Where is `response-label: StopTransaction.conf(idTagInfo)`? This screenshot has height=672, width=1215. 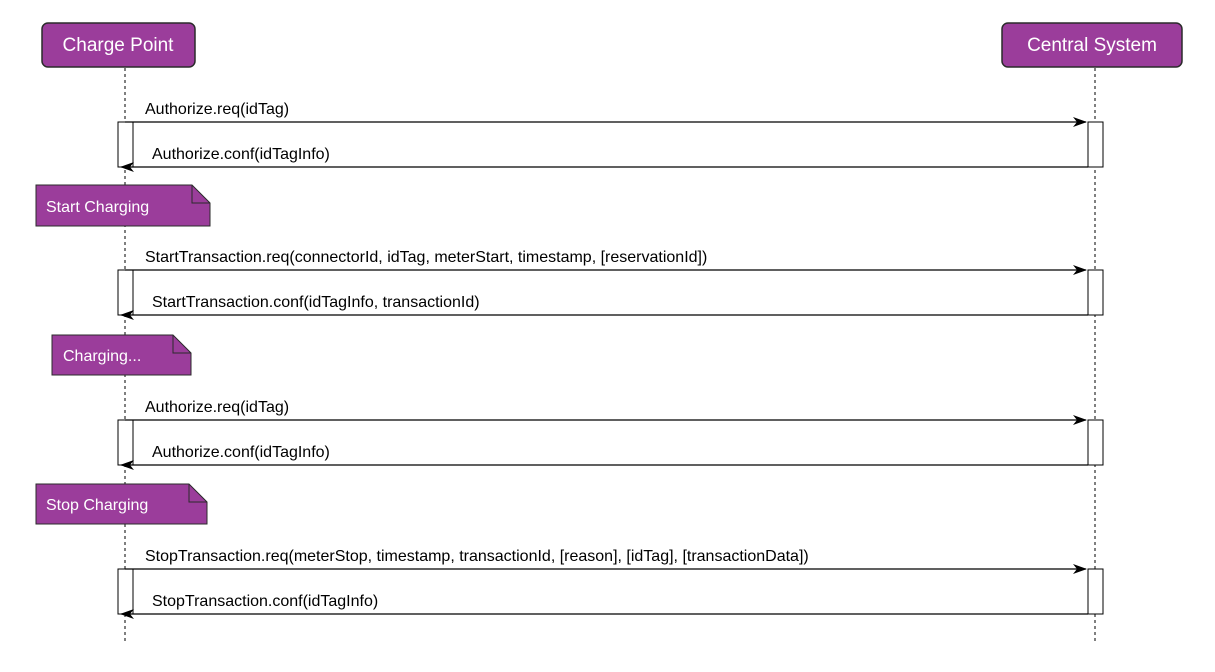
response-label: StopTransaction.conf(idTagInfo) is located at coordinates (265, 601).